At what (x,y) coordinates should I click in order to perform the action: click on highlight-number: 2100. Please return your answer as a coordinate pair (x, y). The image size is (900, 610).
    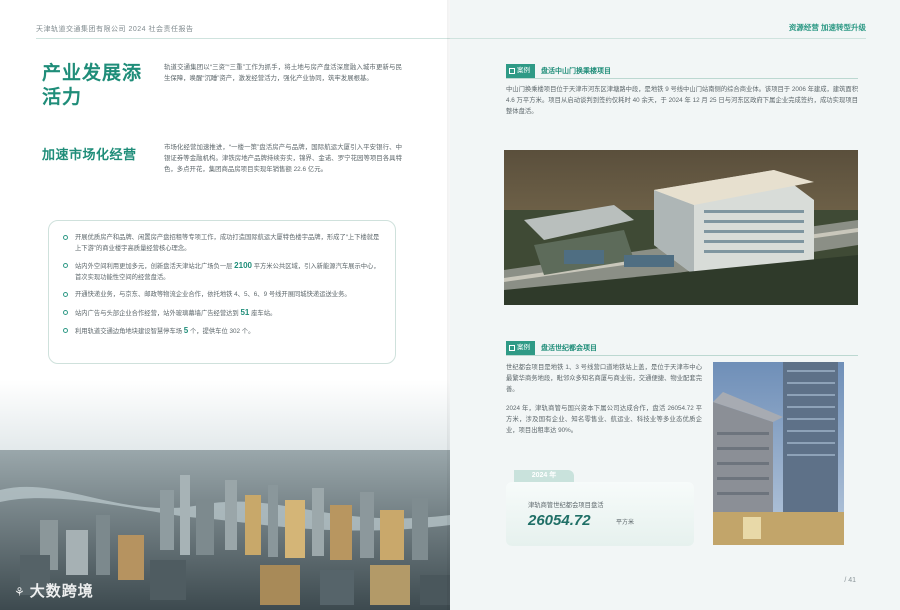
    Looking at the image, I should click on (243, 265).